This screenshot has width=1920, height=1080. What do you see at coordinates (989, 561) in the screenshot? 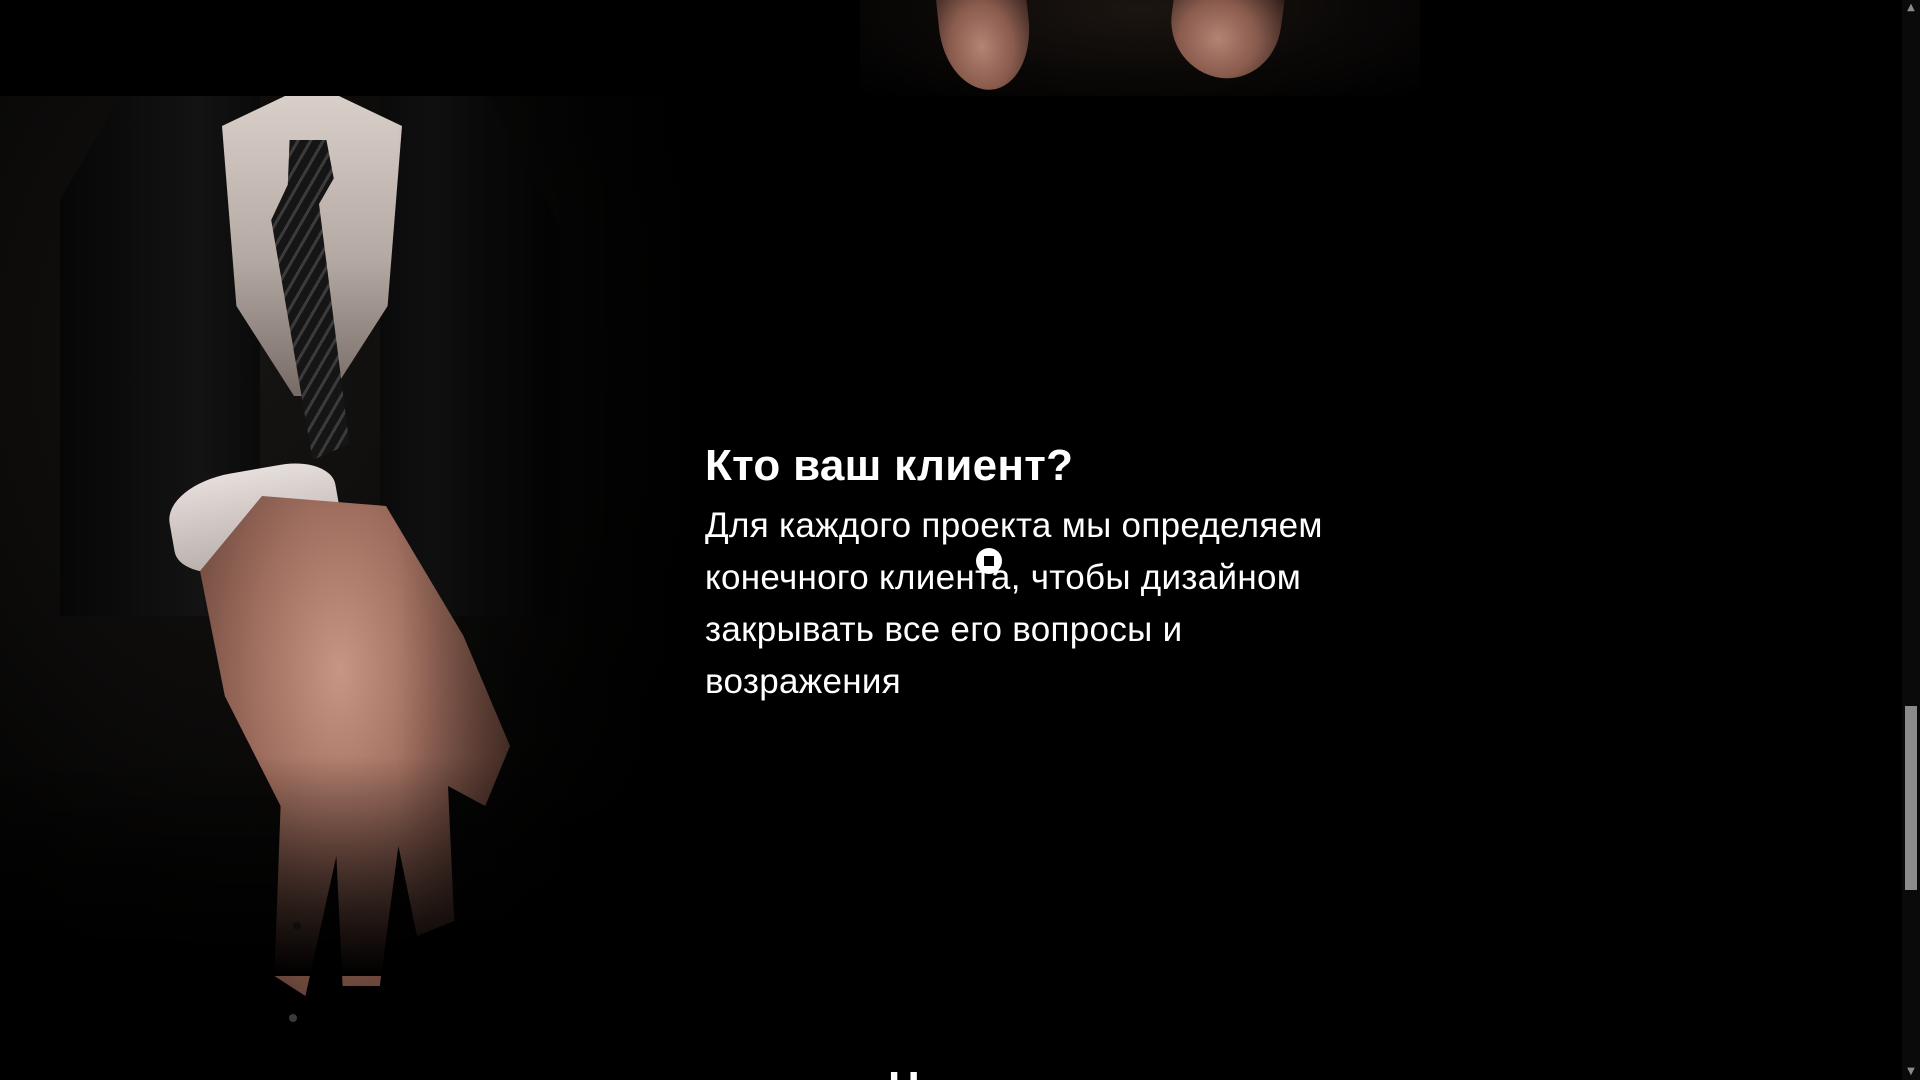
I see `cursor-icon` at bounding box center [989, 561].